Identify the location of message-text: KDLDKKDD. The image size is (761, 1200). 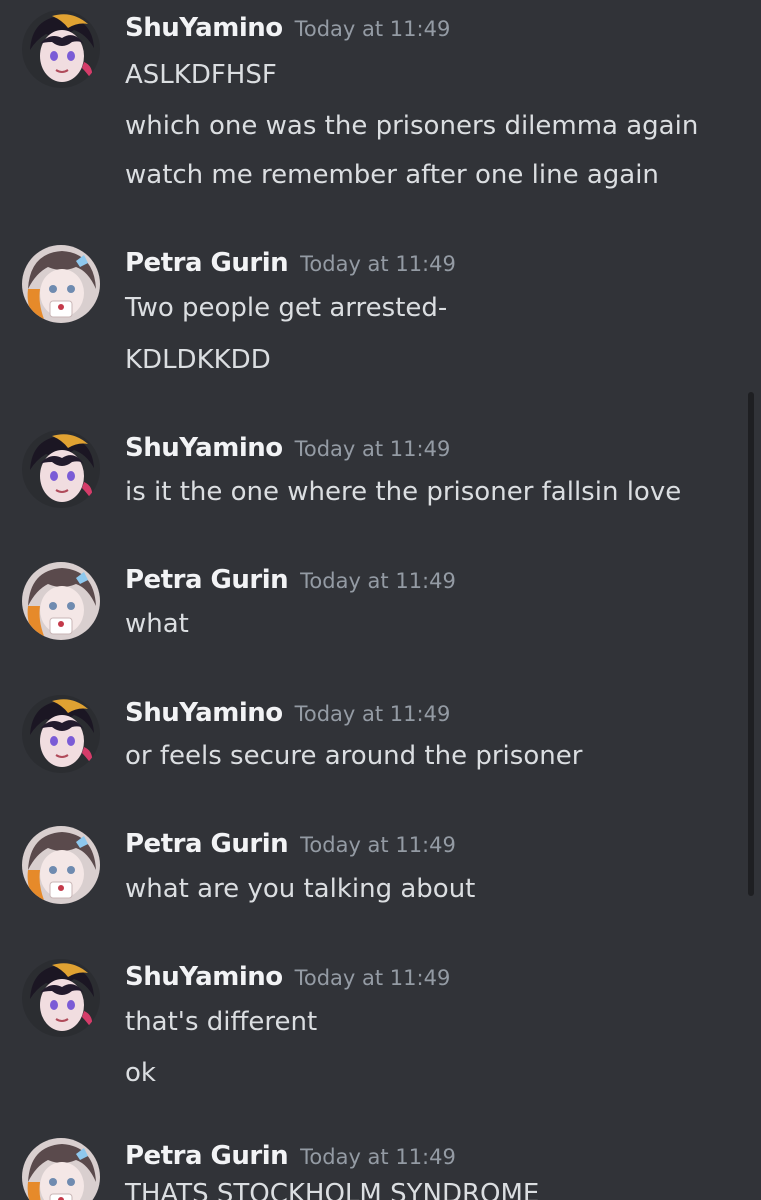
(198, 360).